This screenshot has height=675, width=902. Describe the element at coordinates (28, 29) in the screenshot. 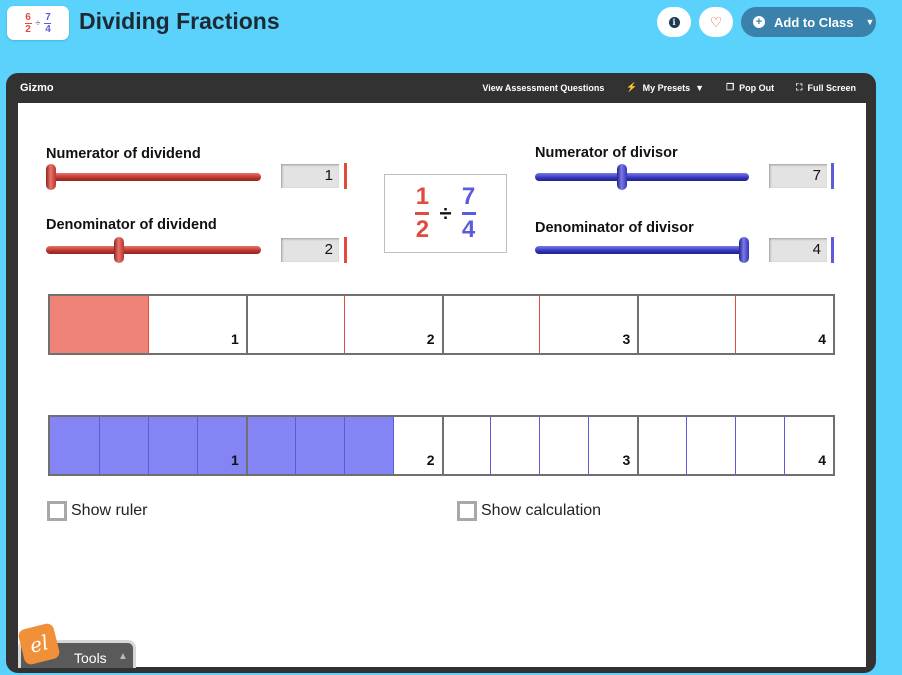

I see `logo-dividend-denominator: 2` at that location.